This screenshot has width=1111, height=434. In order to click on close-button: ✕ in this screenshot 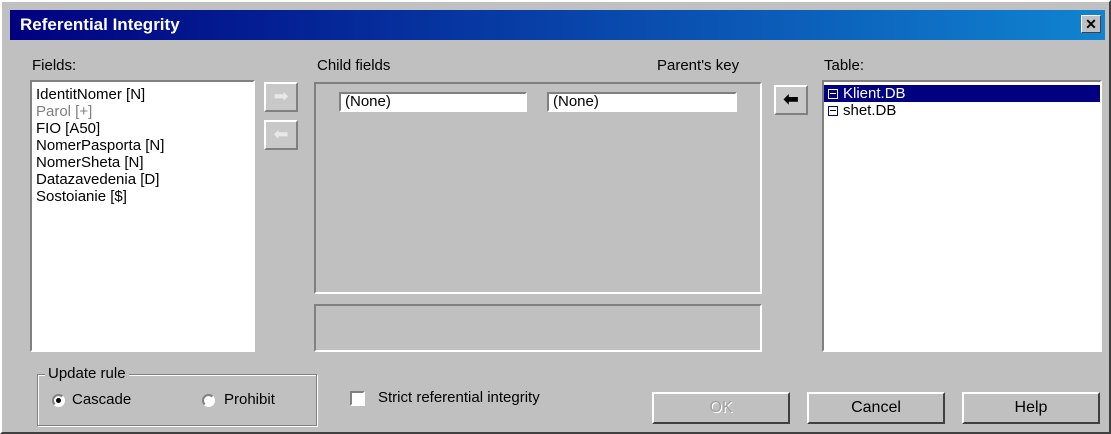, I will do `click(1091, 24)`.